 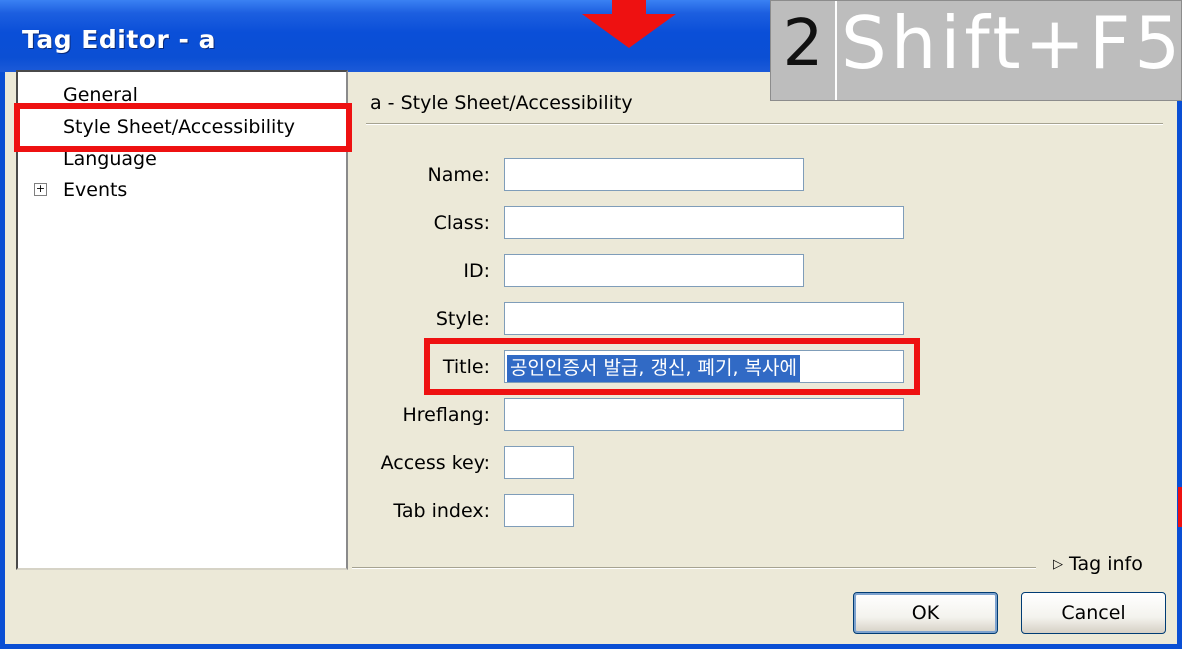 I want to click on triangle-right-icon: ▷, so click(x=1058, y=564).